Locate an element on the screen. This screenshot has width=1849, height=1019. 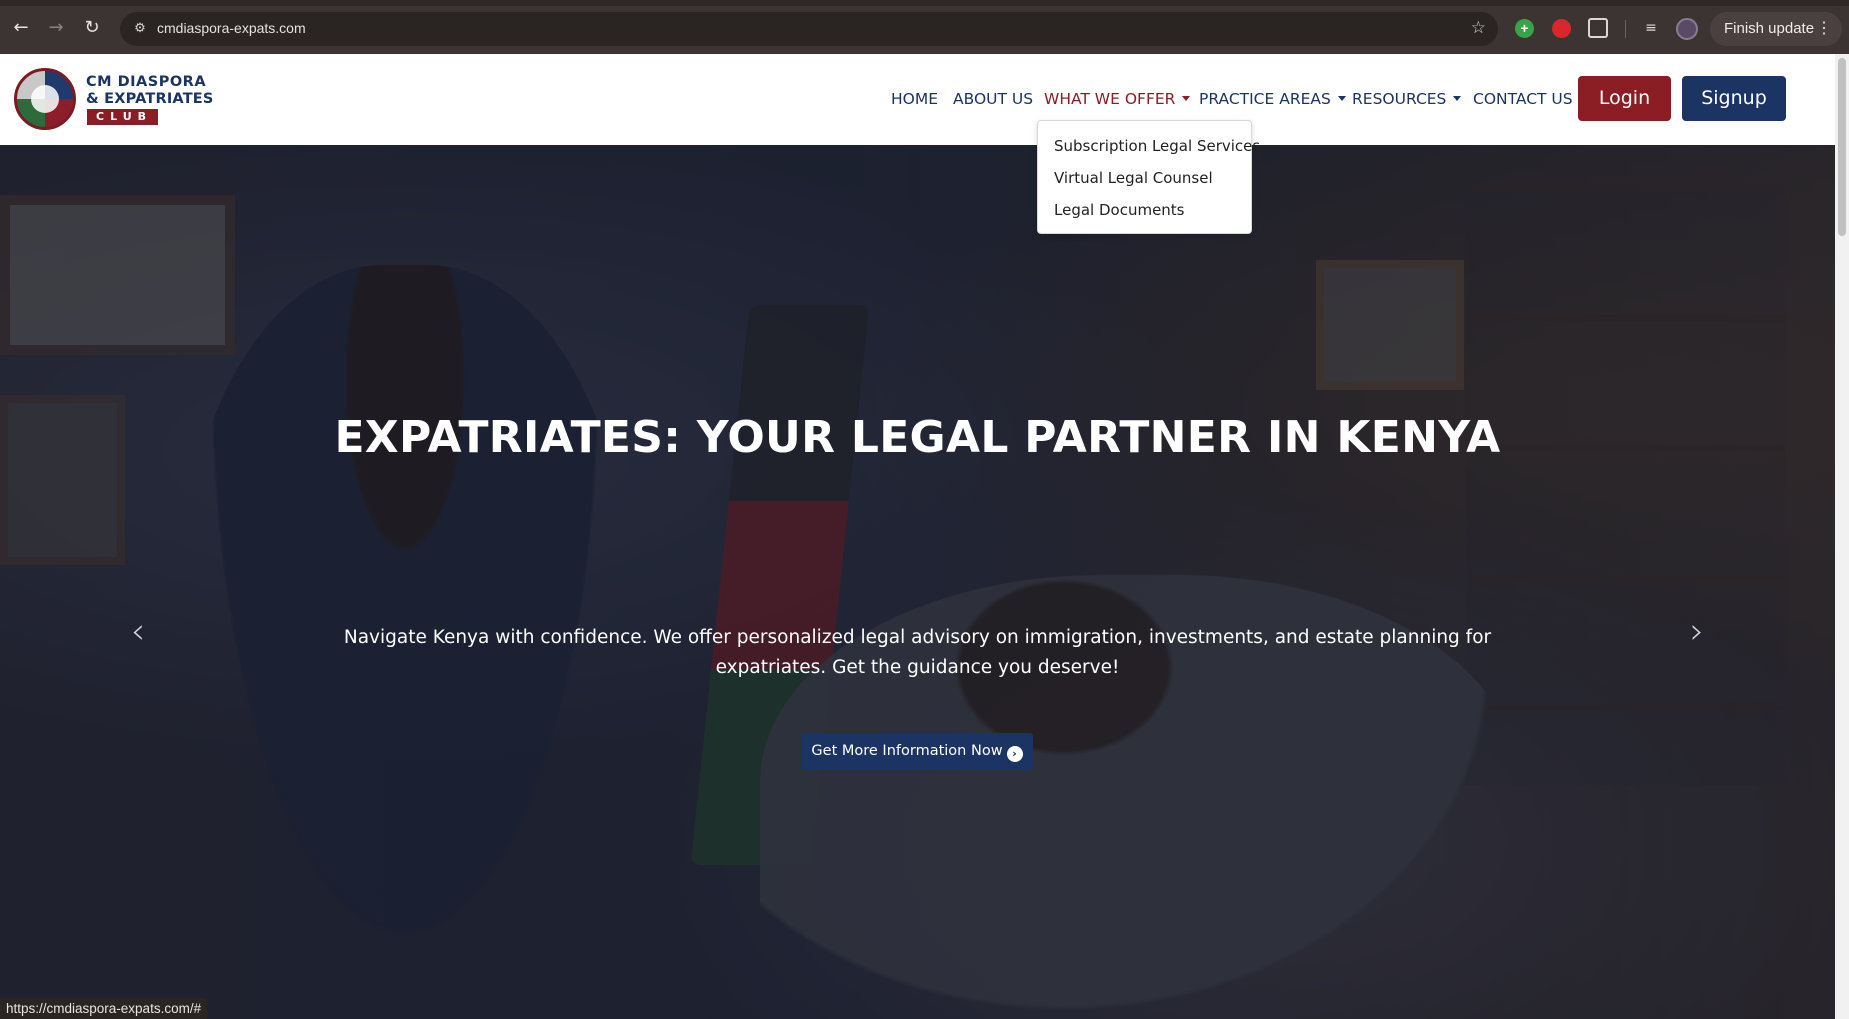
link-status-bar: https://cmdiaspora-expats.com/# is located at coordinates (104, 1008).